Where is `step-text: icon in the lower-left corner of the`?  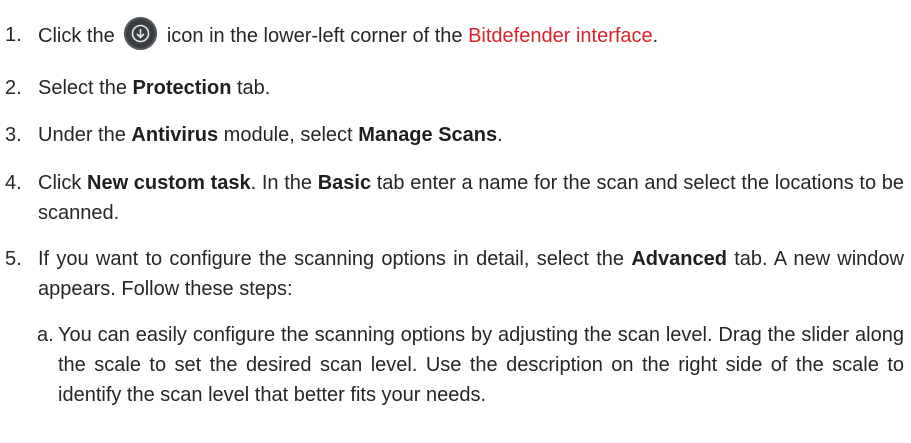
step-text: icon in the lower-left corner of the is located at coordinates (314, 35).